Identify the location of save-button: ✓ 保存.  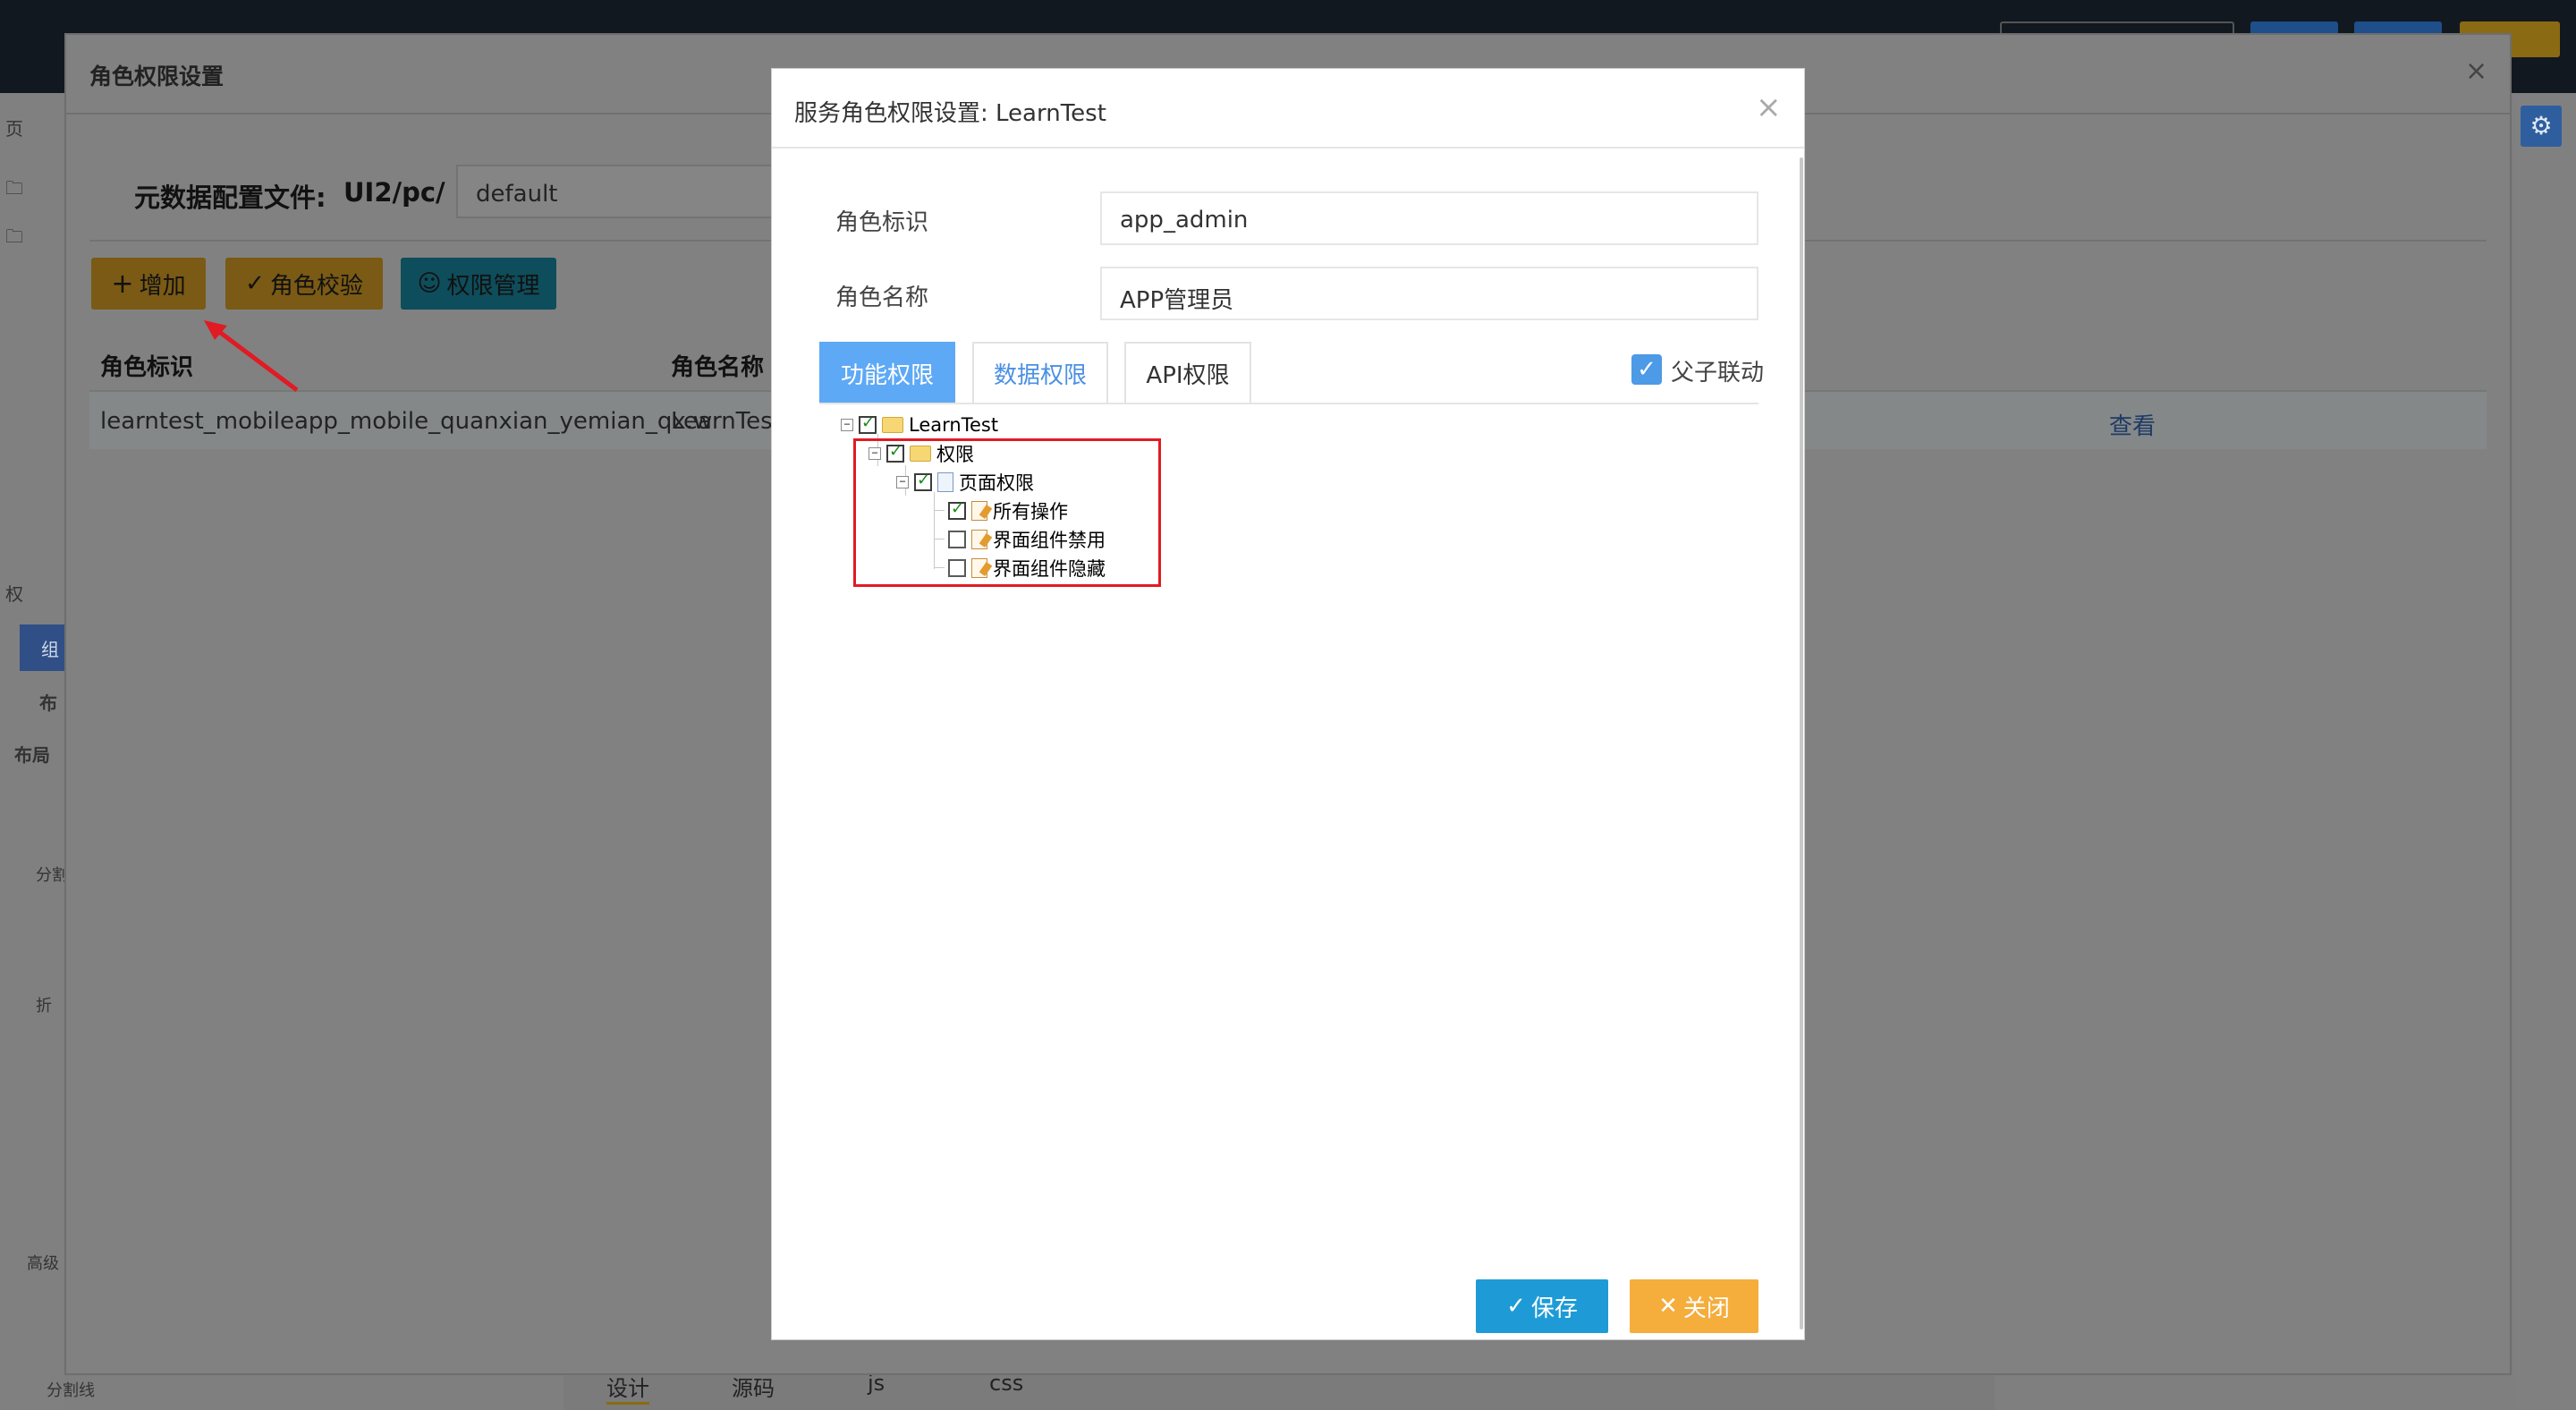
(1542, 1306).